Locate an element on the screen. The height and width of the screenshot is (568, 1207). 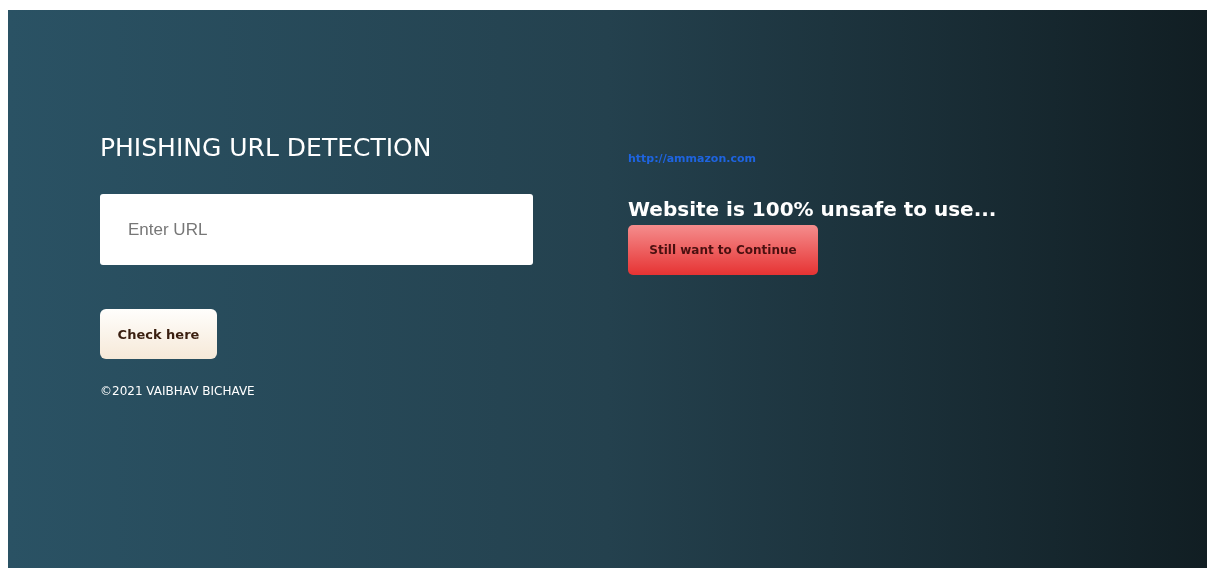
page-title: PHISHING URL DETECTION is located at coordinates (266, 148).